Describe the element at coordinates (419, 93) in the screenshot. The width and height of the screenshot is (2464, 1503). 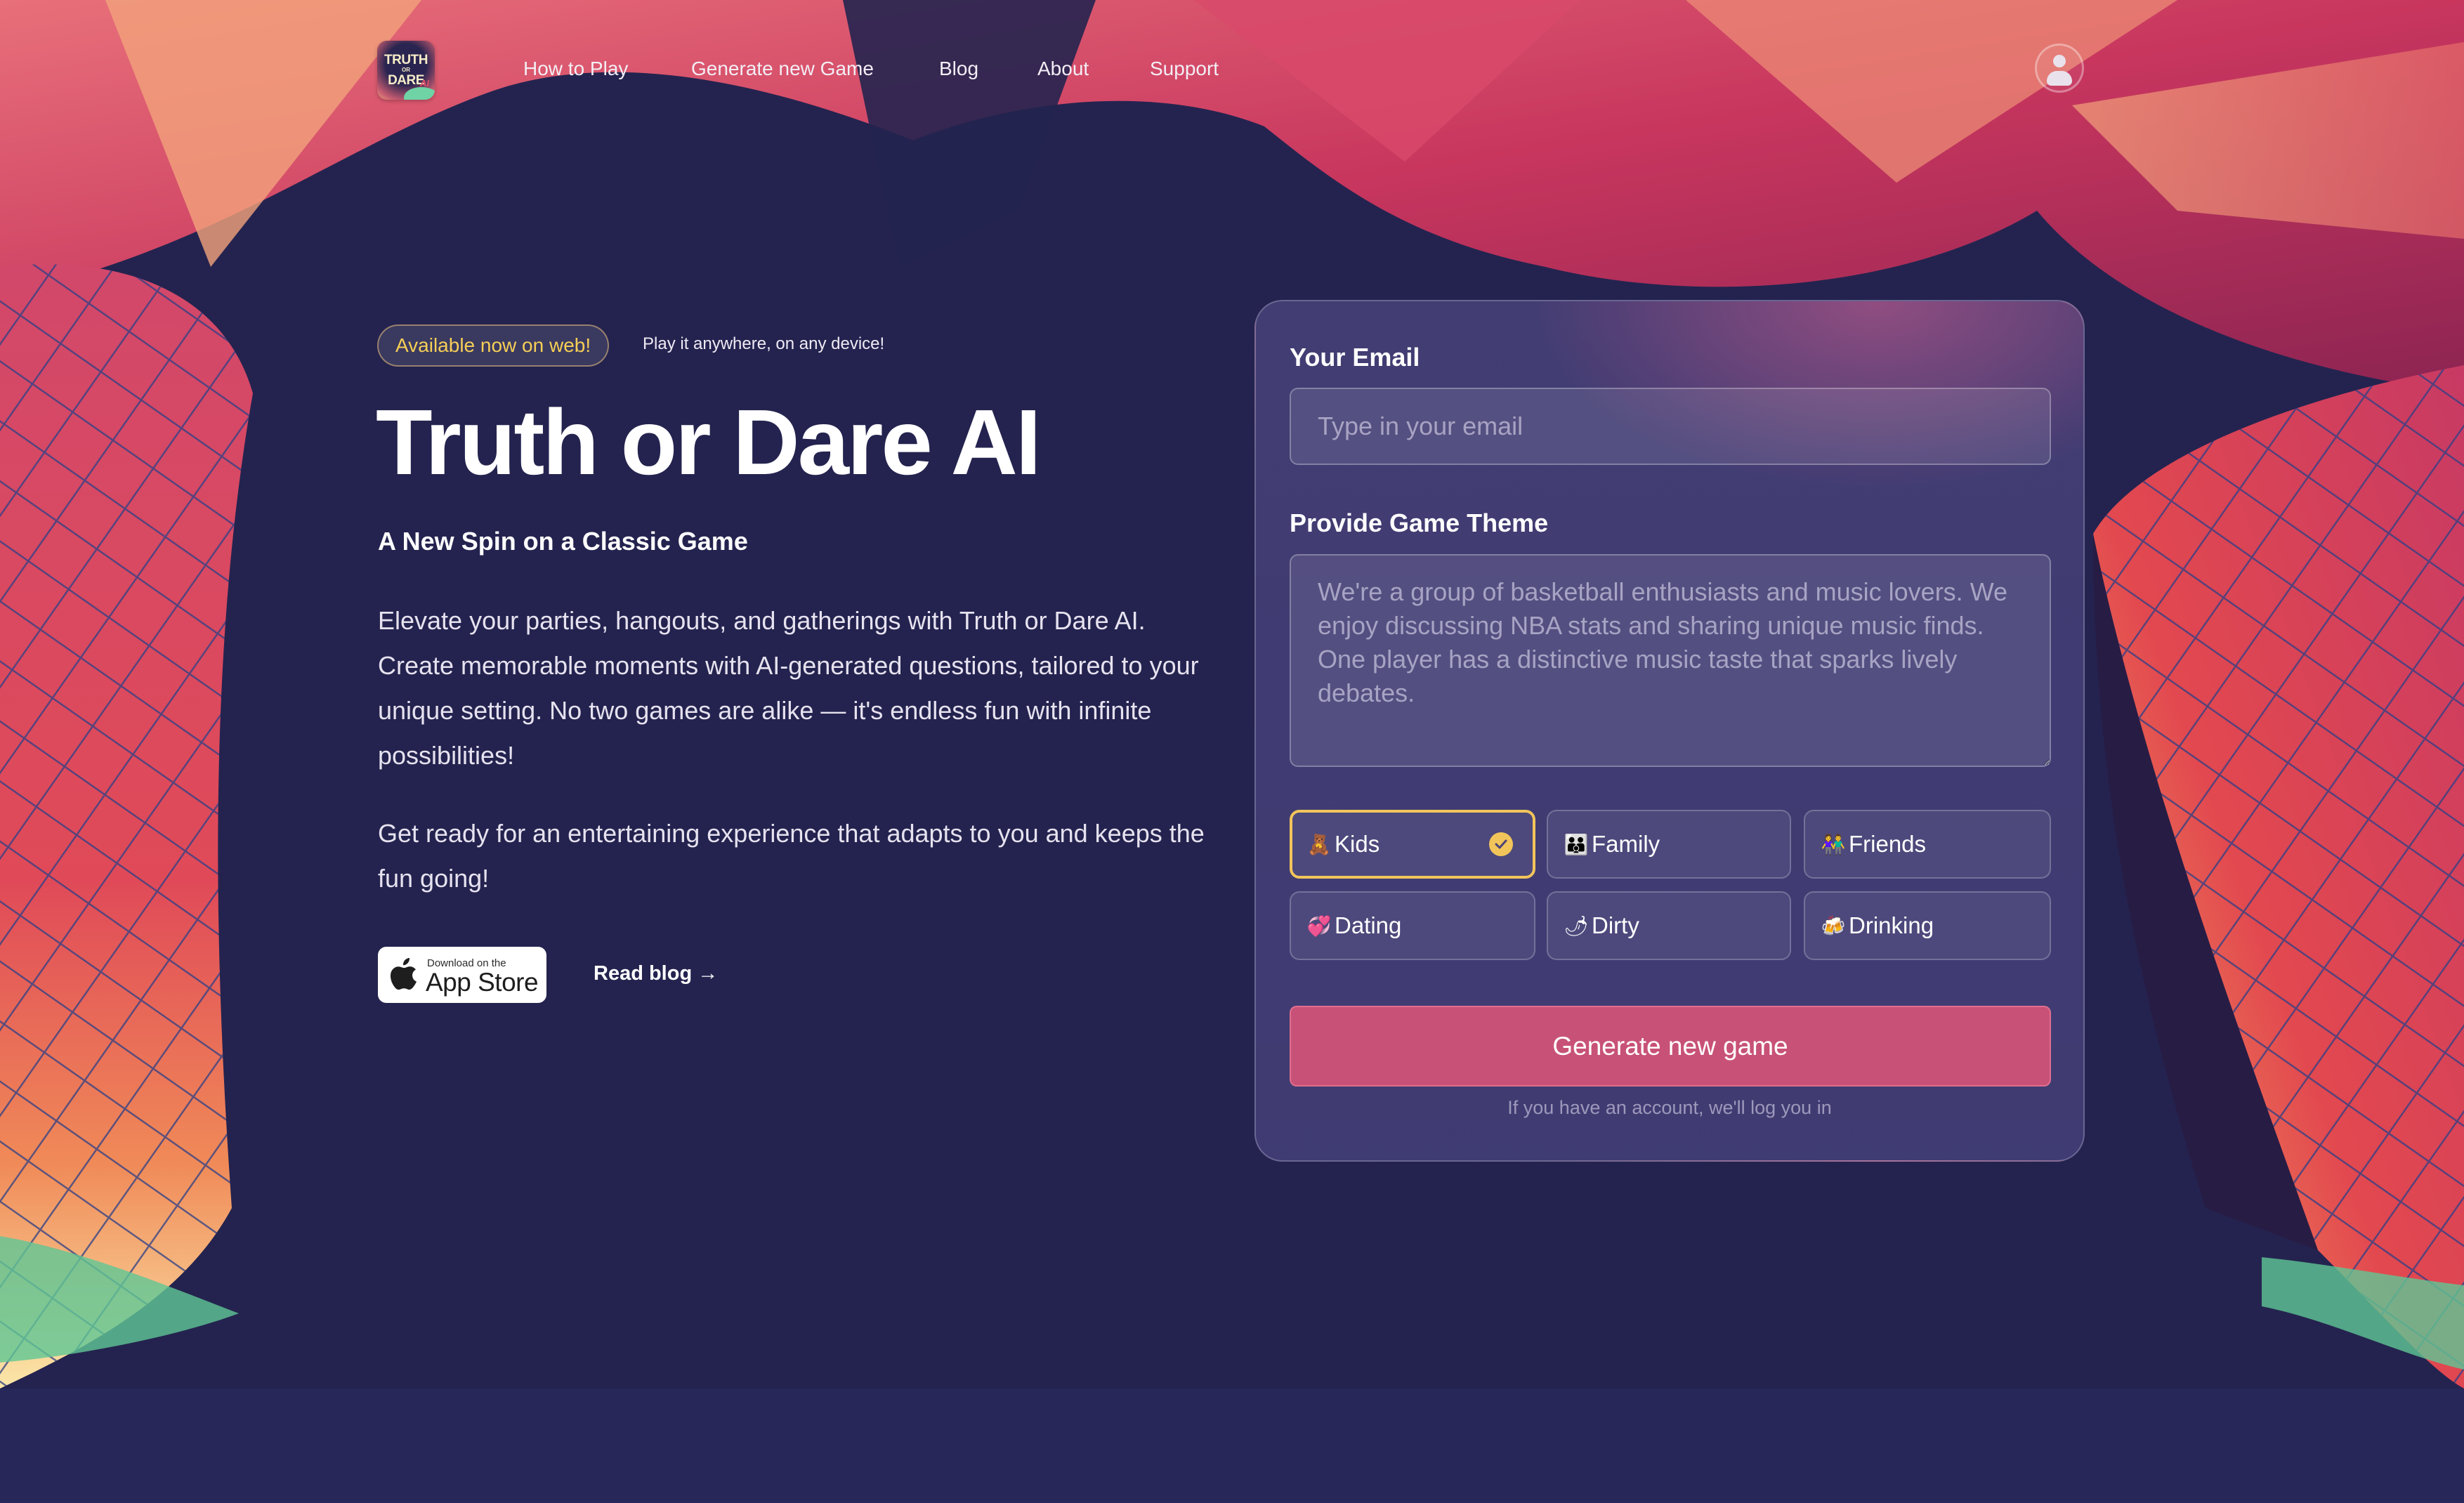
I see `logo-decoration` at that location.